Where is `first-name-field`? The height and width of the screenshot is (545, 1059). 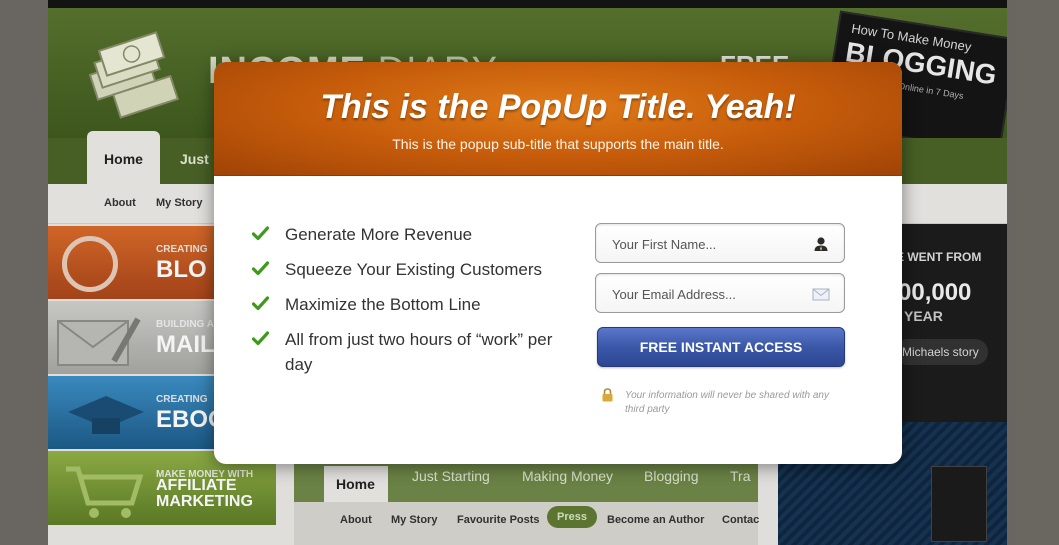
first-name-field is located at coordinates (720, 243).